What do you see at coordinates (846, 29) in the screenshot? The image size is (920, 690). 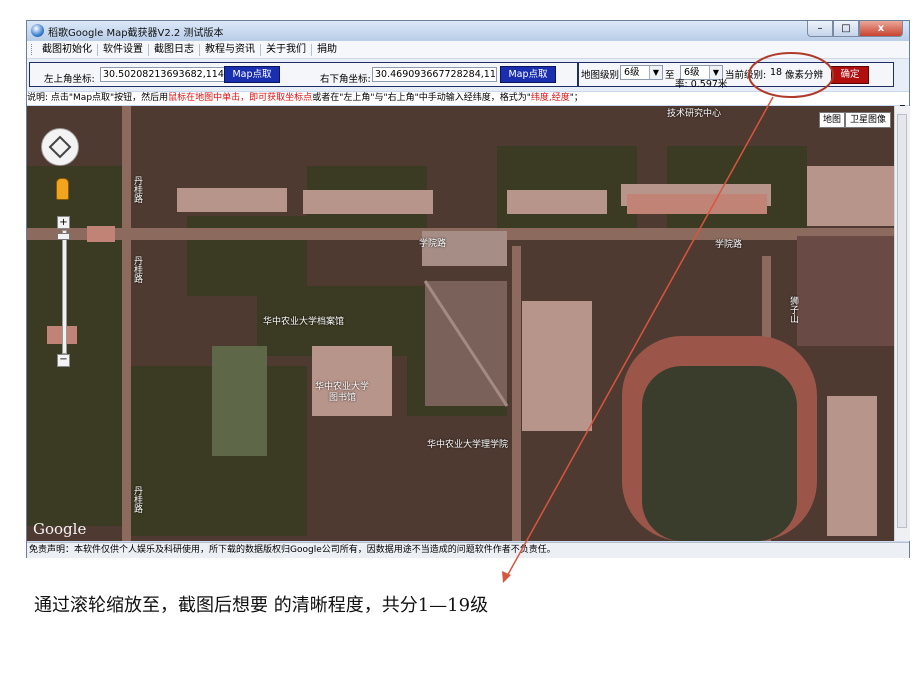 I see `maximize-button: □` at bounding box center [846, 29].